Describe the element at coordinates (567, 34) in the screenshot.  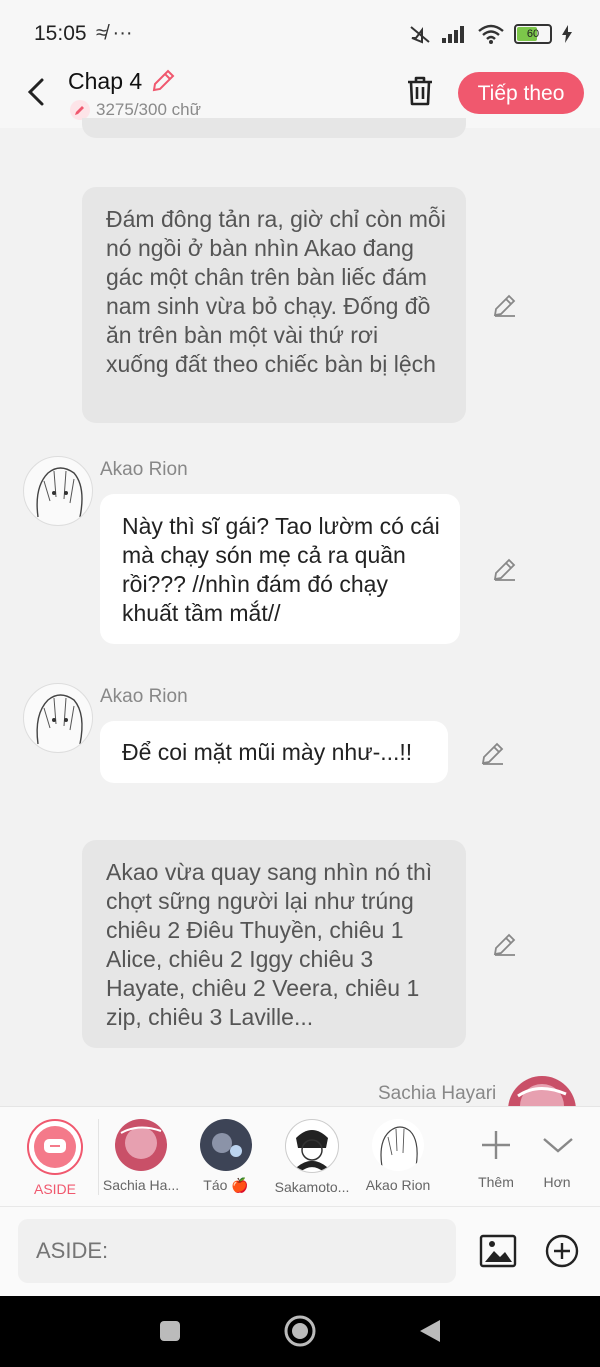
I see `charging-icon` at that location.